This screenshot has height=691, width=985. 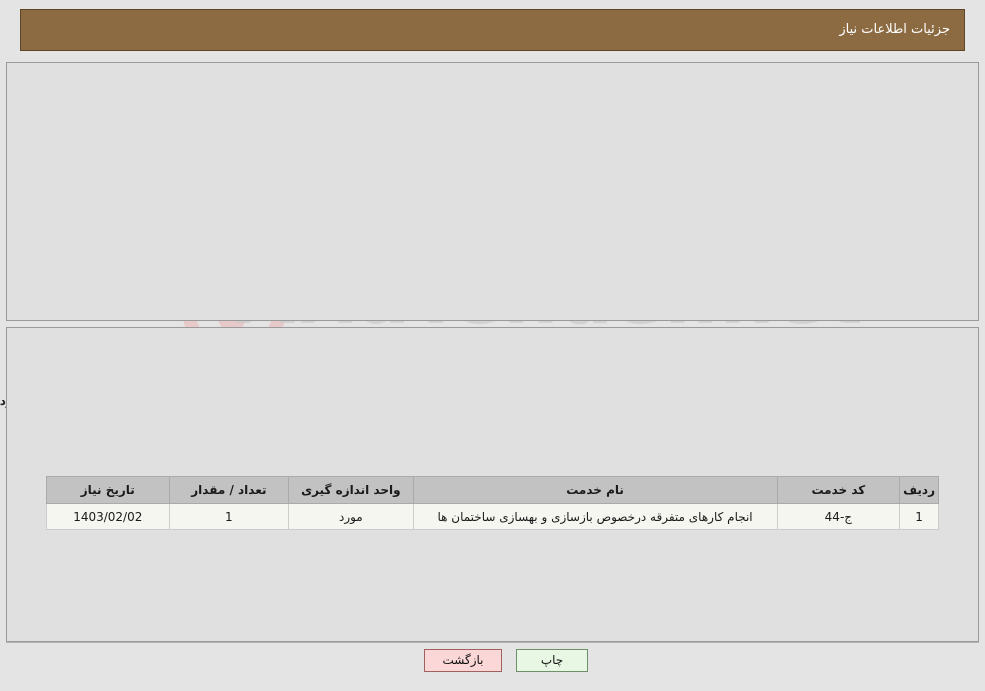 I want to click on cell-radif: 1, so click(x=919, y=516).